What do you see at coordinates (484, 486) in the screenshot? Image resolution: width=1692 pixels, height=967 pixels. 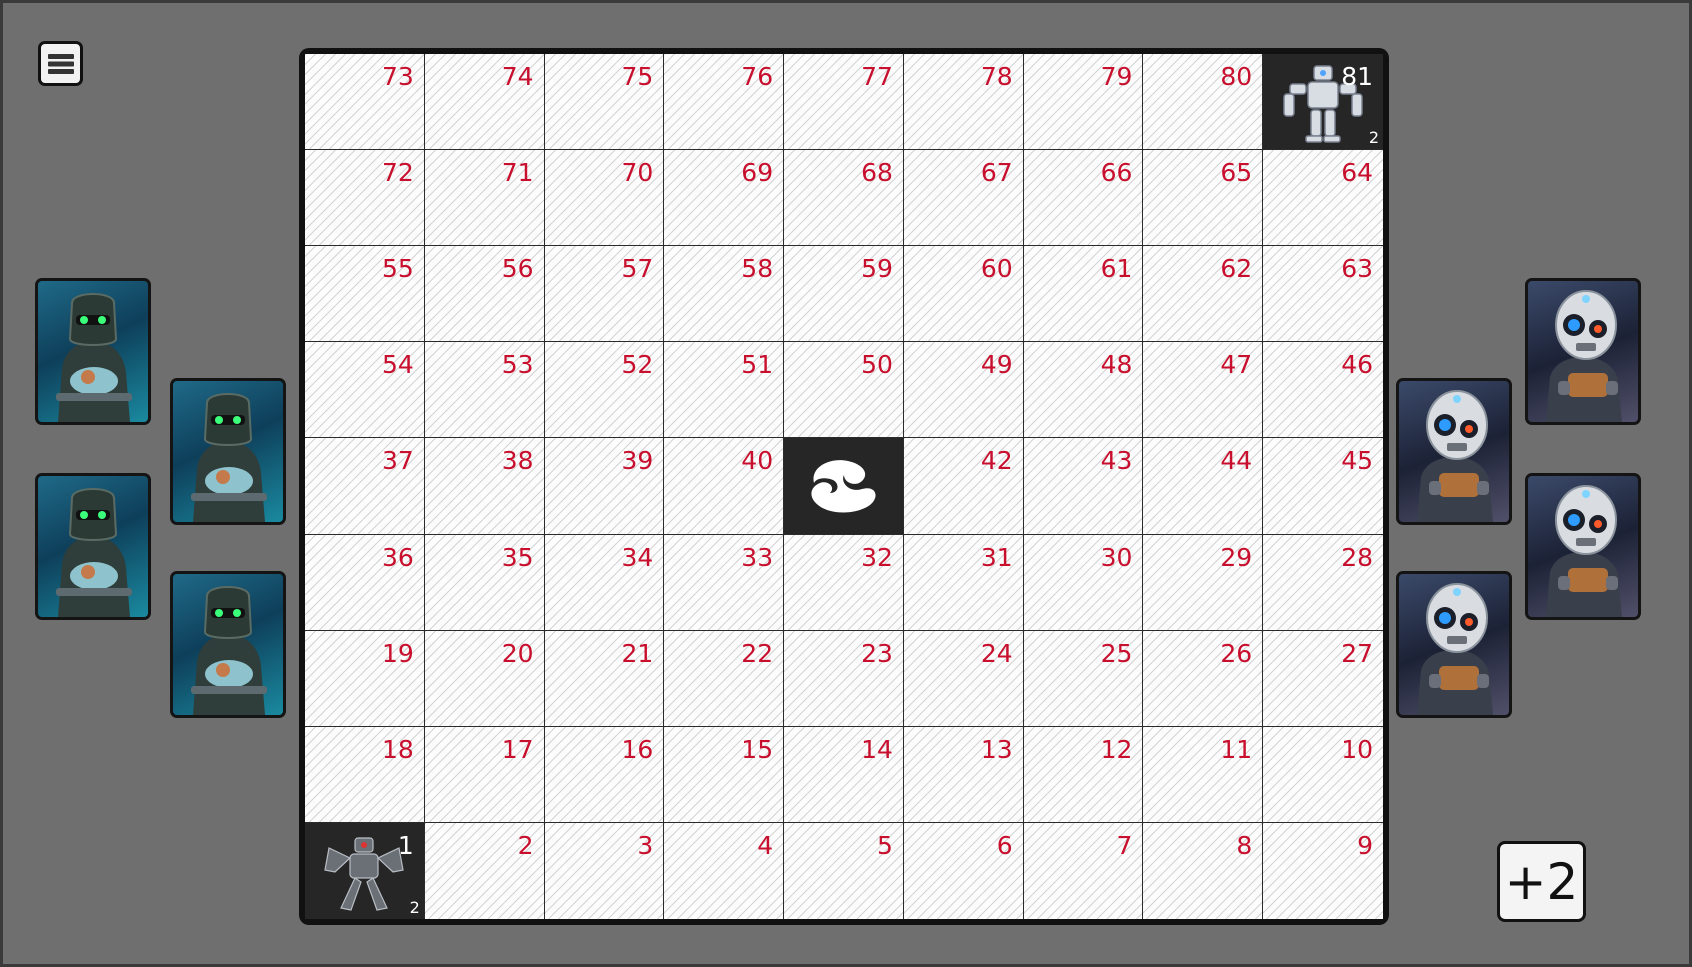 I see `board-cell-38: 38` at bounding box center [484, 486].